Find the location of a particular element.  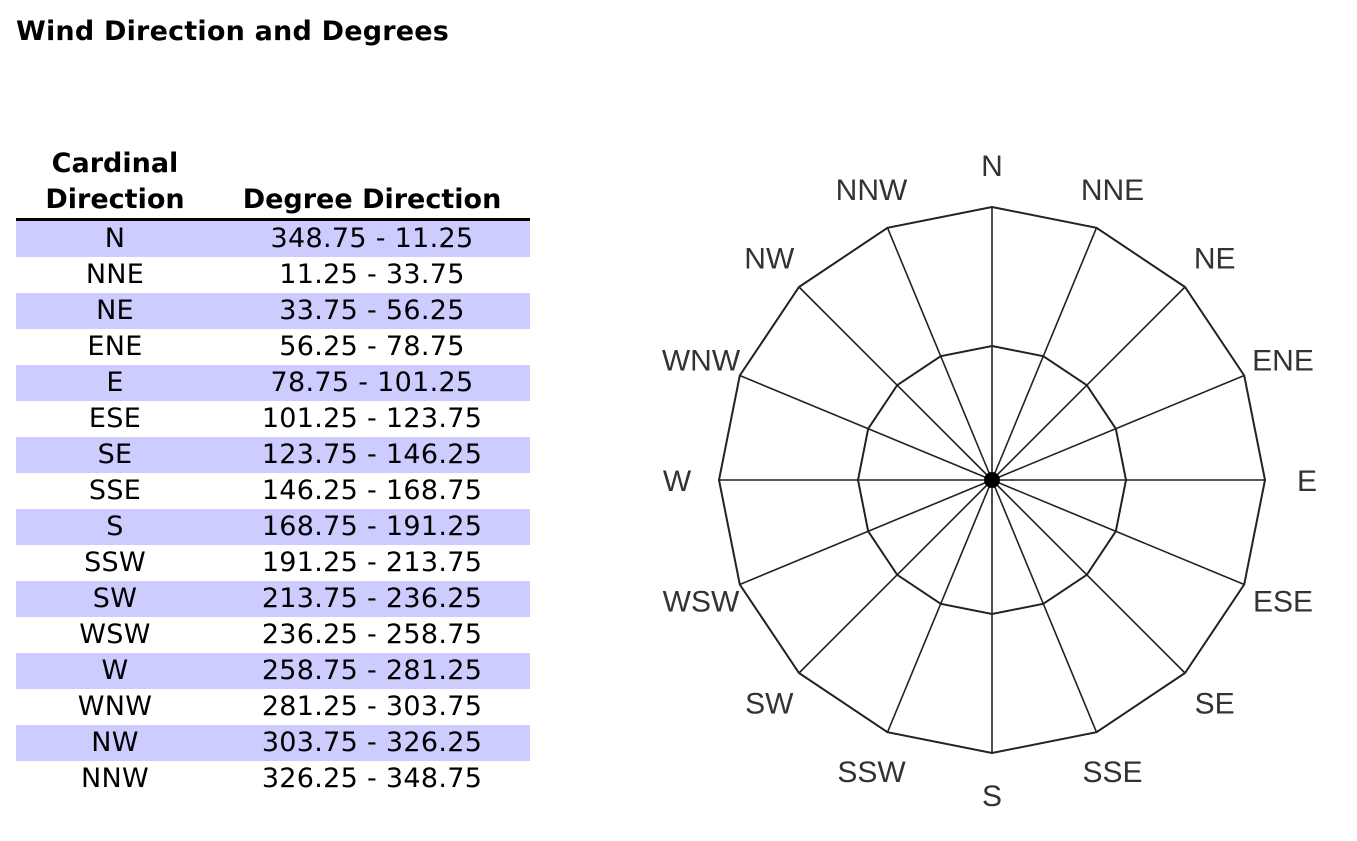

degree-cell: 11.25 - 33.75 is located at coordinates (372, 274).